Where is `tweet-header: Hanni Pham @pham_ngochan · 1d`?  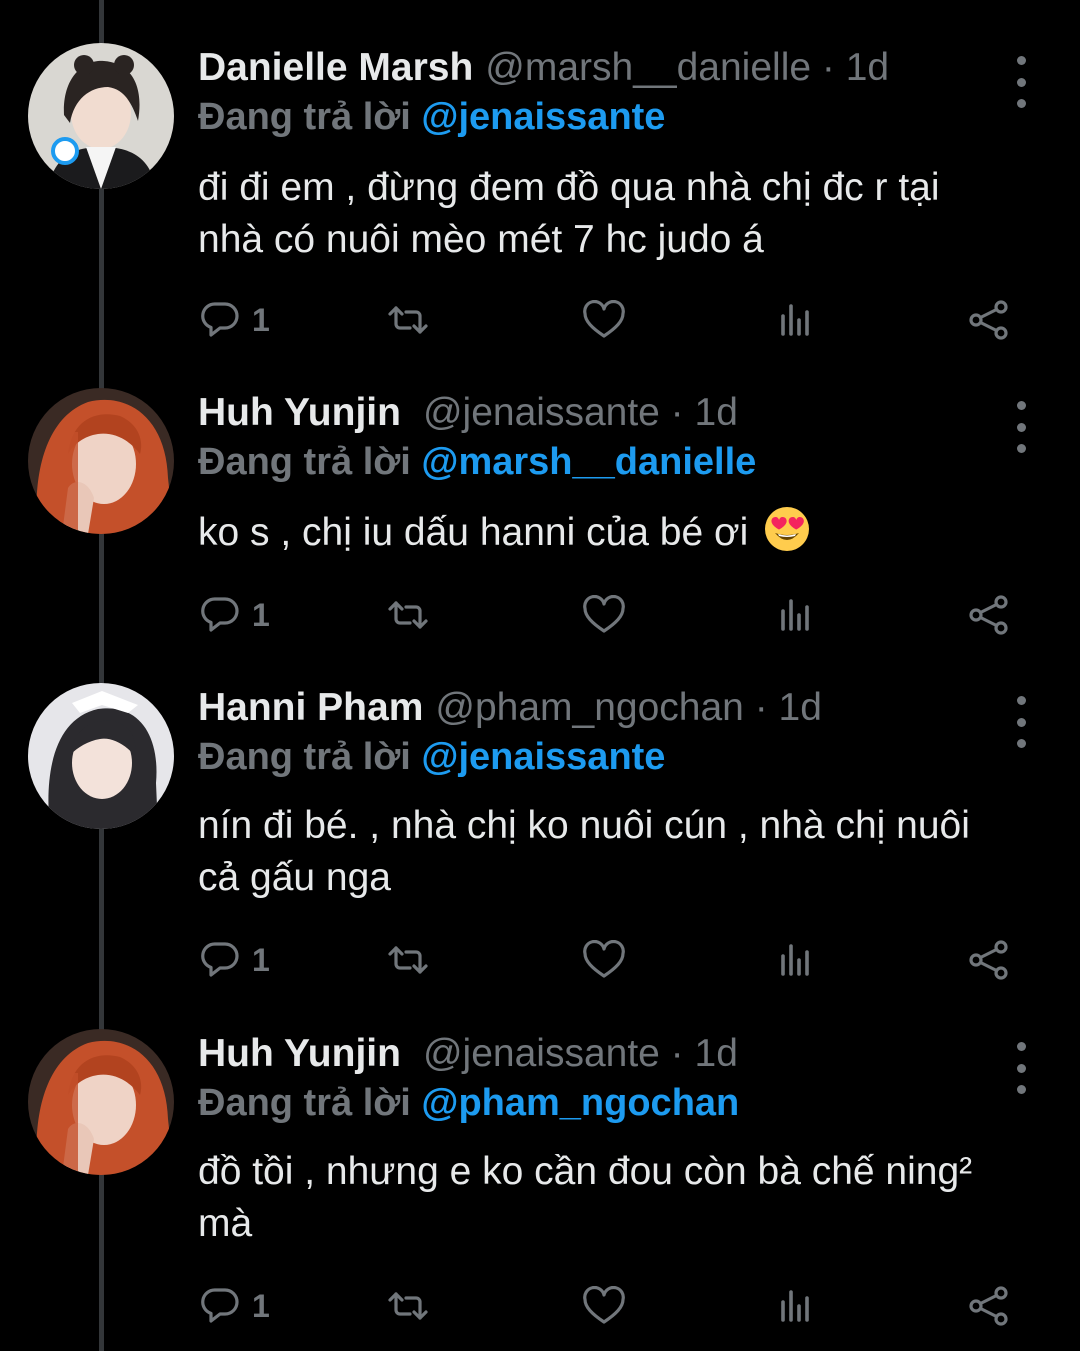 tweet-header: Hanni Pham @pham_ngochan · 1d is located at coordinates (599, 711).